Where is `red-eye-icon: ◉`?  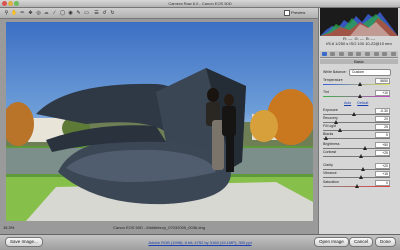
red-eye-icon: ◉ is located at coordinates (70, 13).